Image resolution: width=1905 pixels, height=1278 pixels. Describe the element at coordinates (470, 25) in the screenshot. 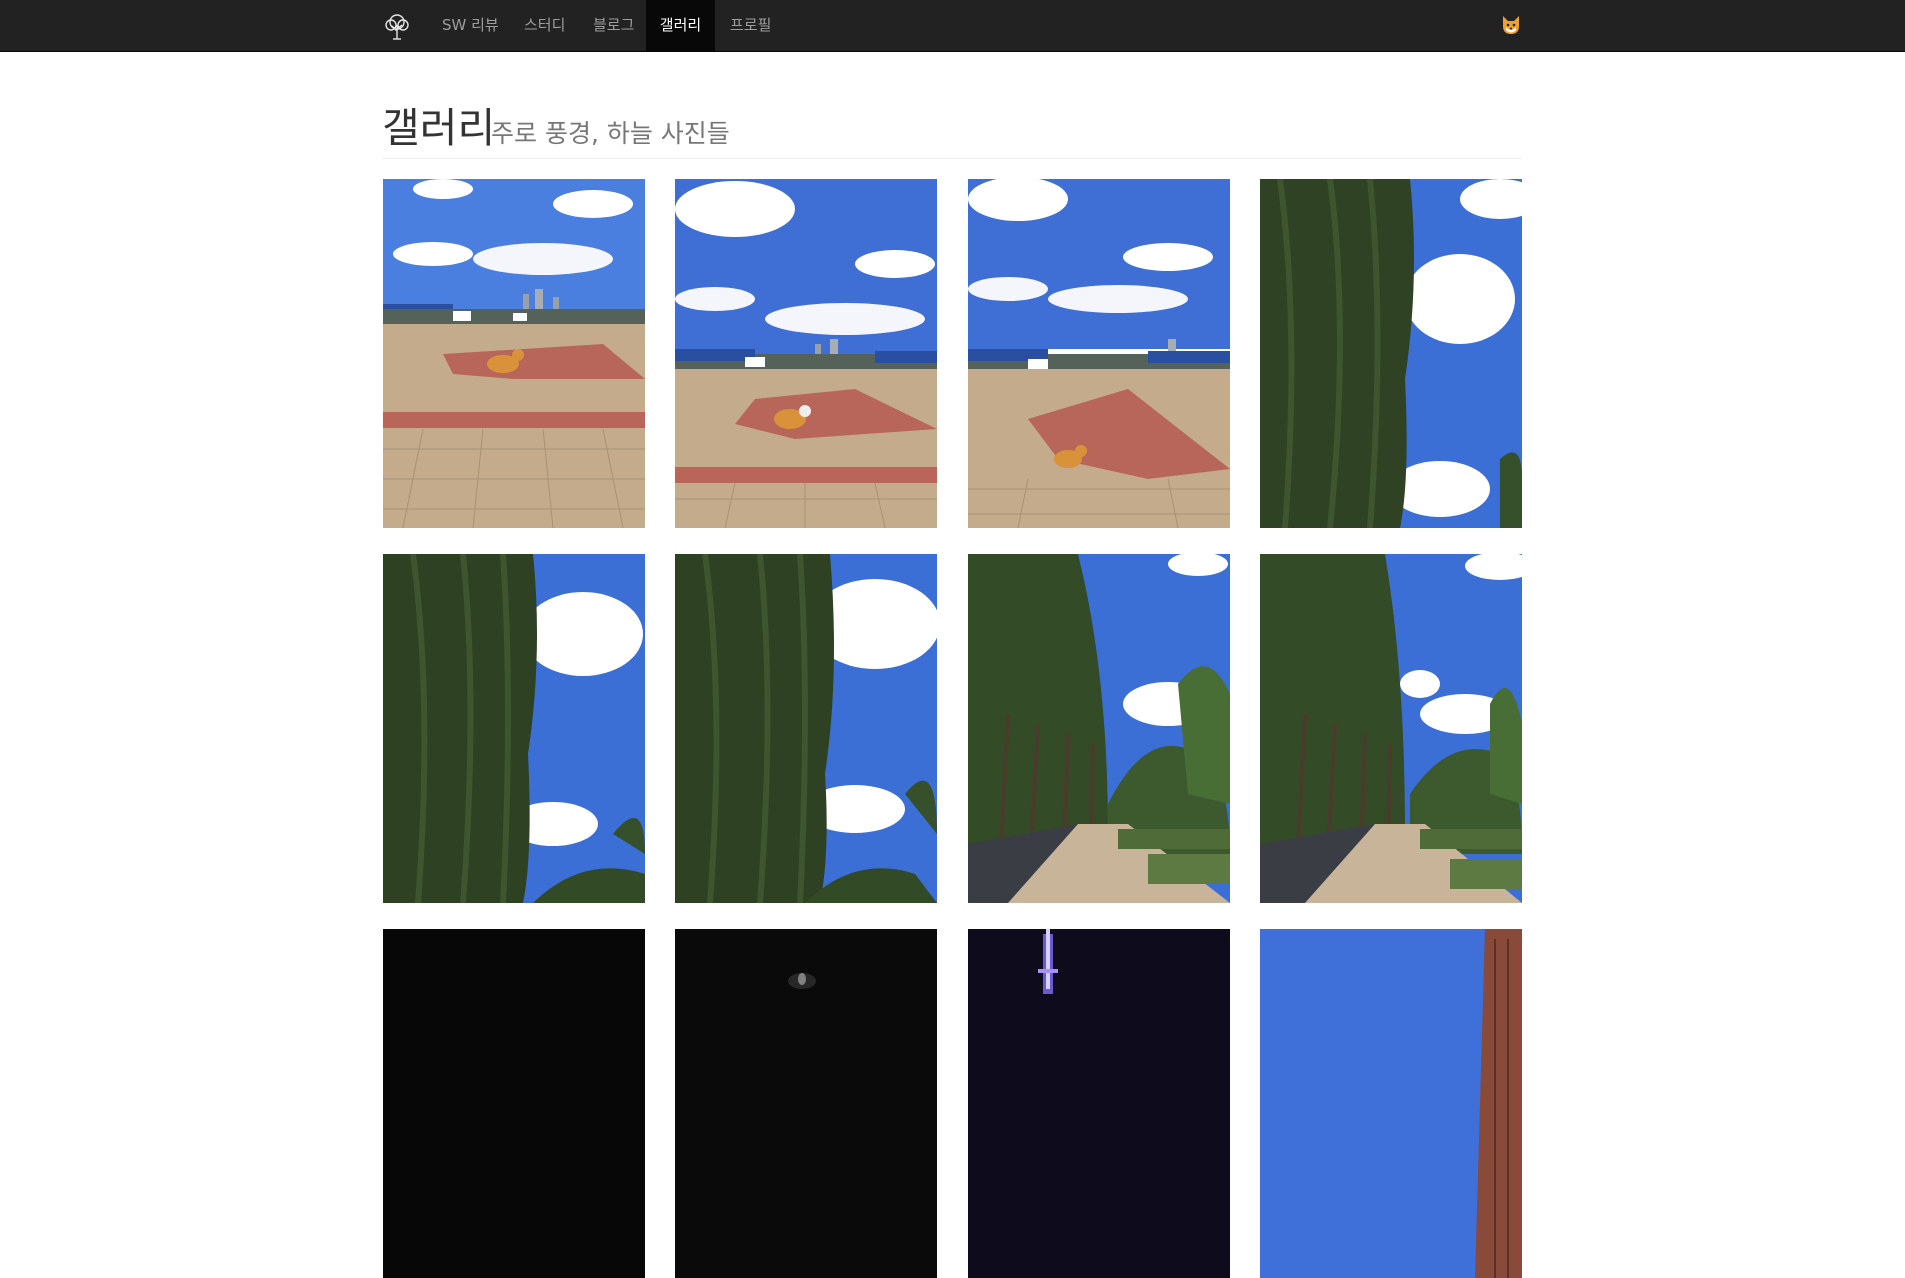

I see `nav-sw-review: SW 리뷰` at that location.